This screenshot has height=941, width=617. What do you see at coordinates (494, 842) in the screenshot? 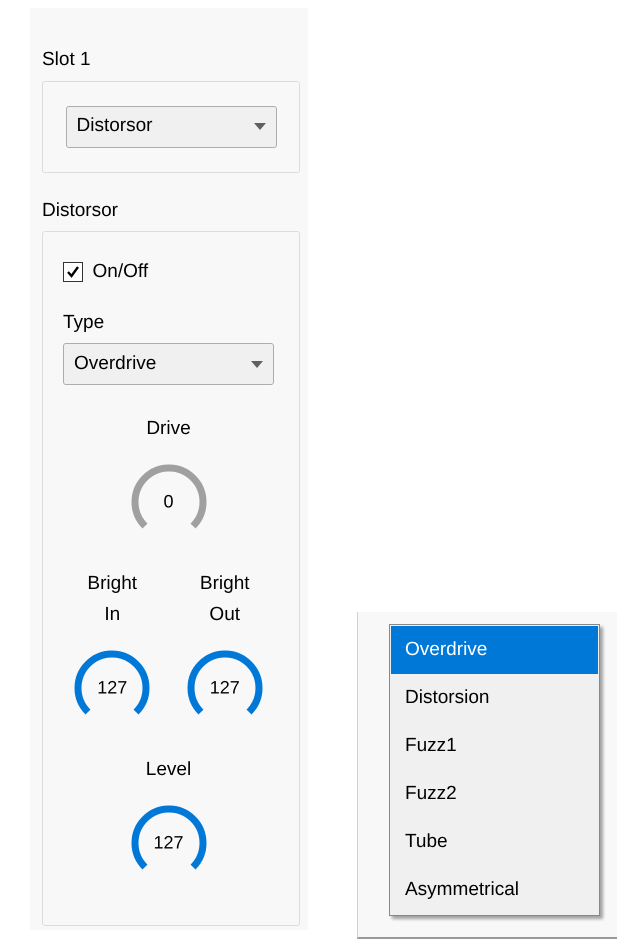
I see `menu-item: Tube` at bounding box center [494, 842].